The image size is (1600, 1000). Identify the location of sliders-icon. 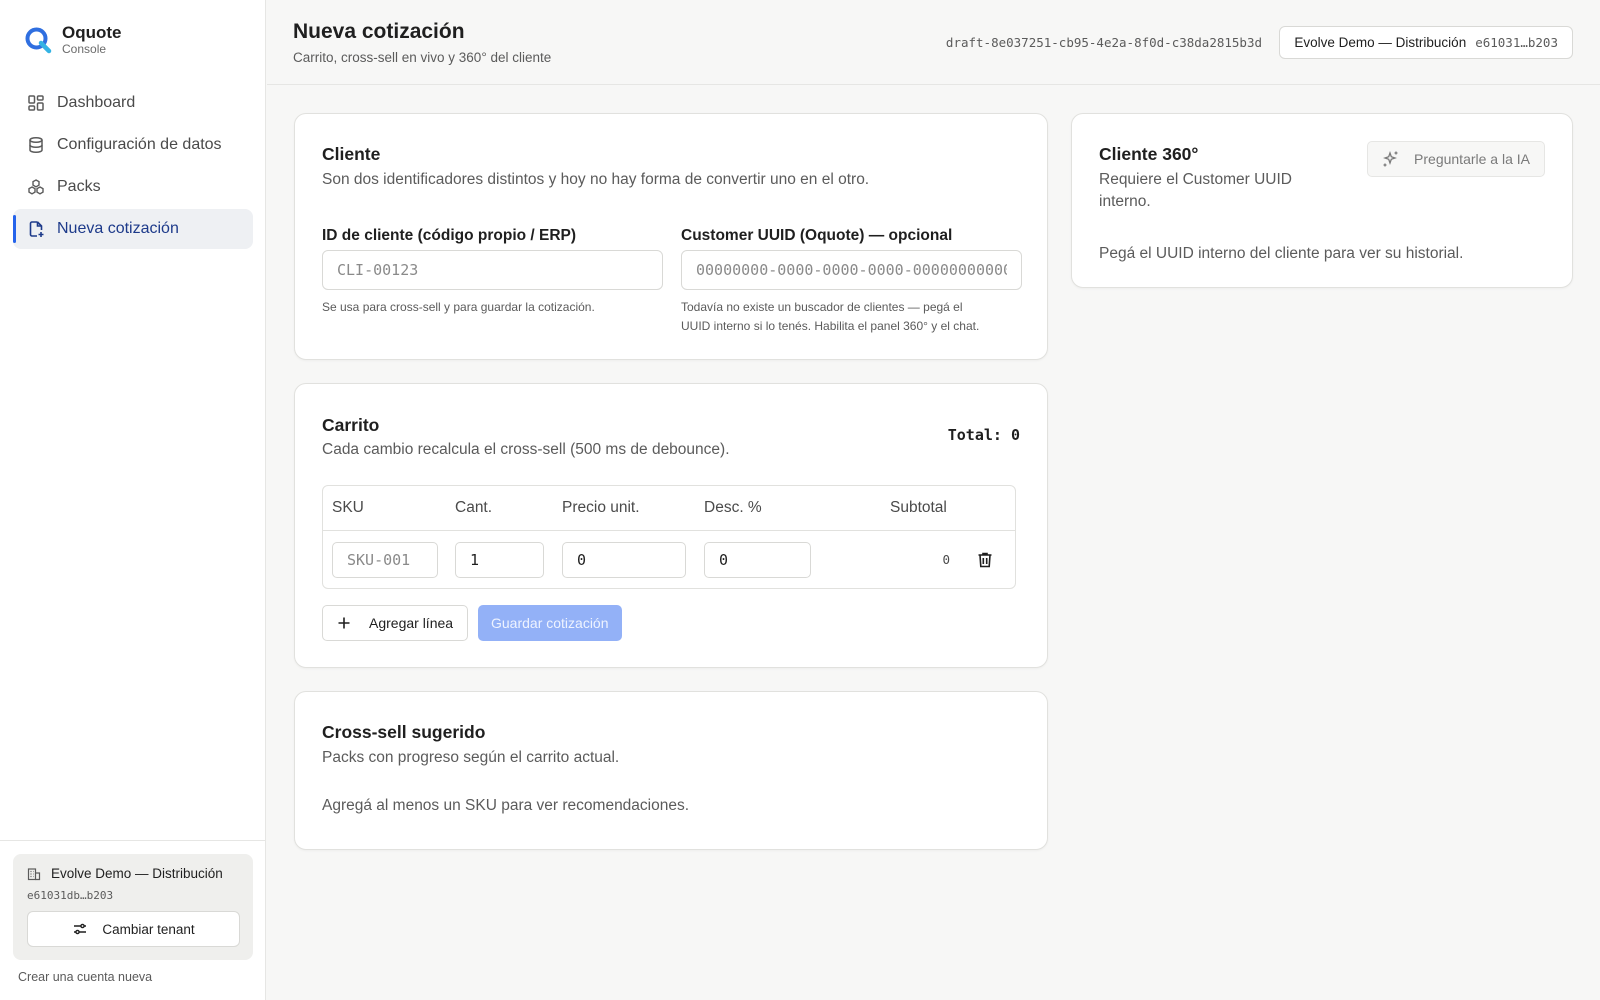
(80, 929).